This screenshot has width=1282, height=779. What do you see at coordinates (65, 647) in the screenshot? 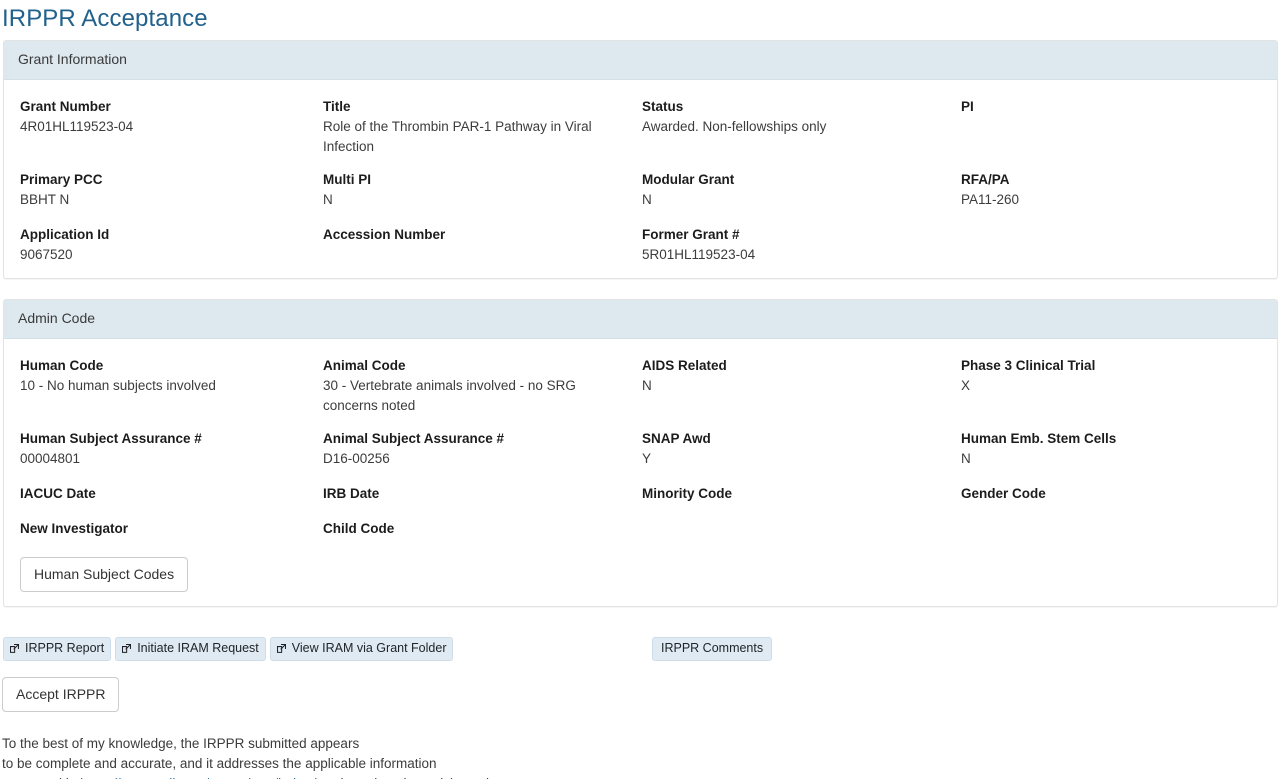
I see `button-label: IRPPR Report` at bounding box center [65, 647].